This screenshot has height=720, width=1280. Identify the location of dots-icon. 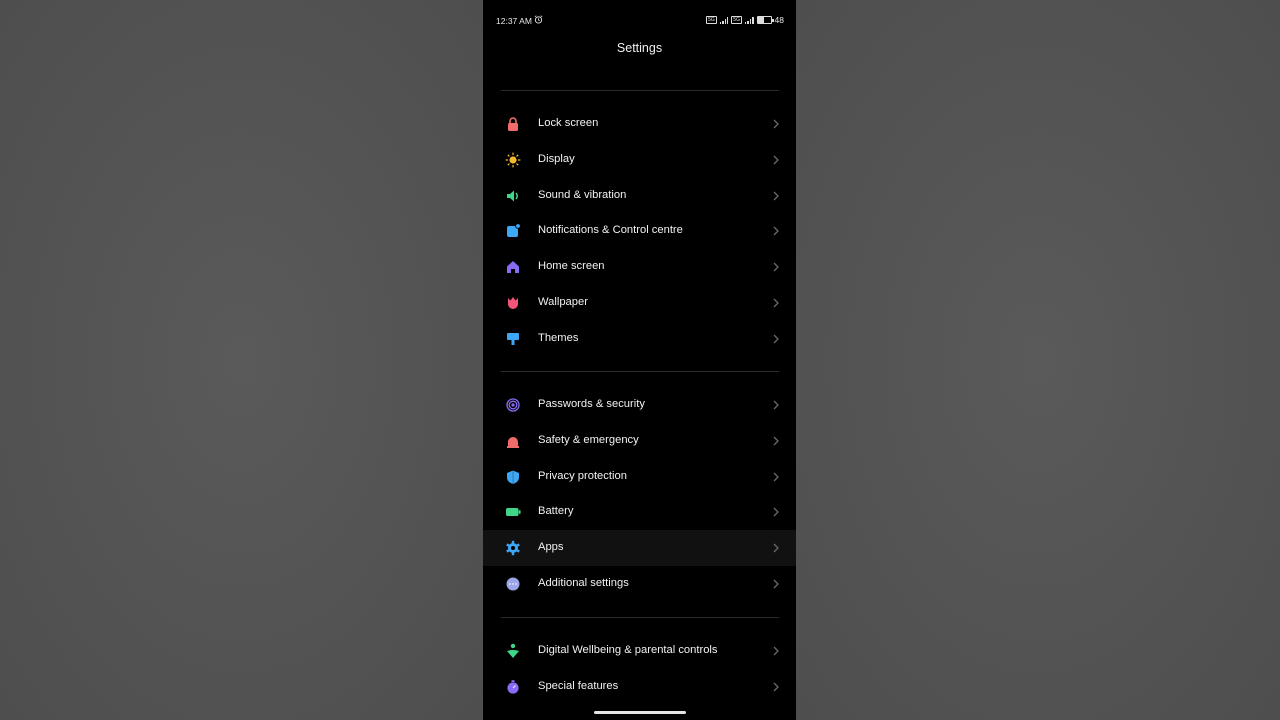
(513, 584).